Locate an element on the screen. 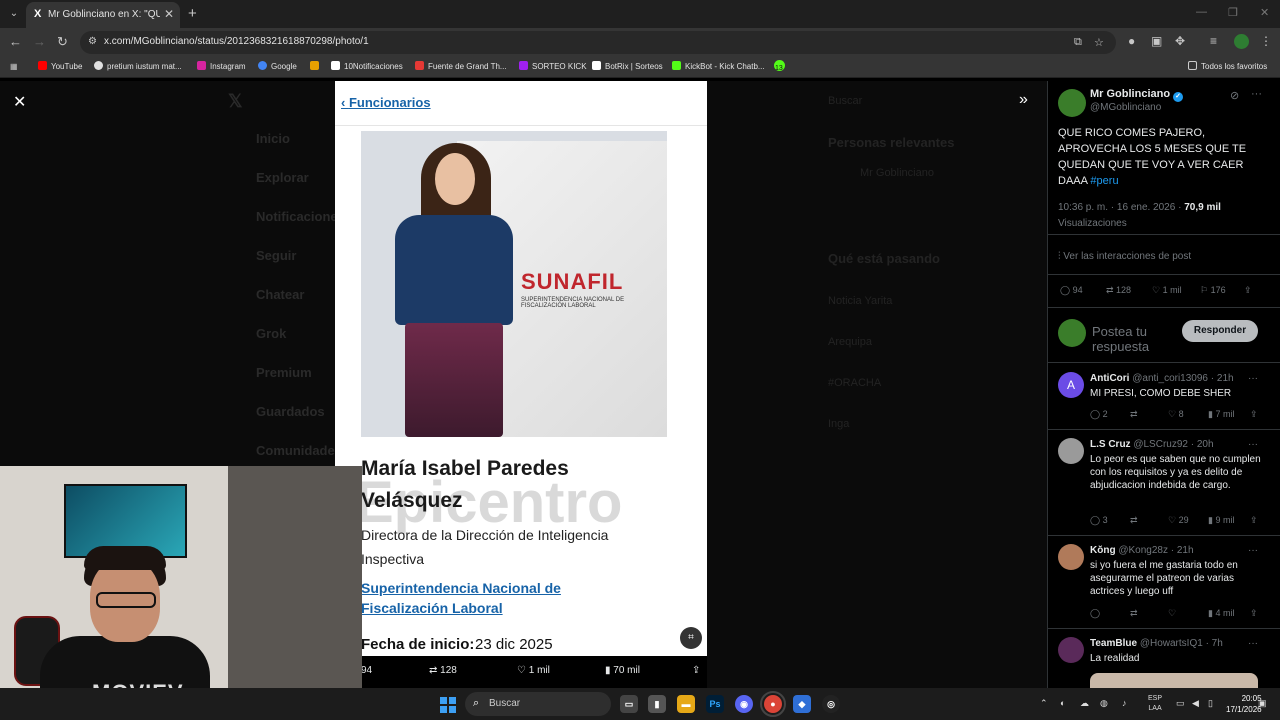  install-icon: ⧉ is located at coordinates (1078, 42).